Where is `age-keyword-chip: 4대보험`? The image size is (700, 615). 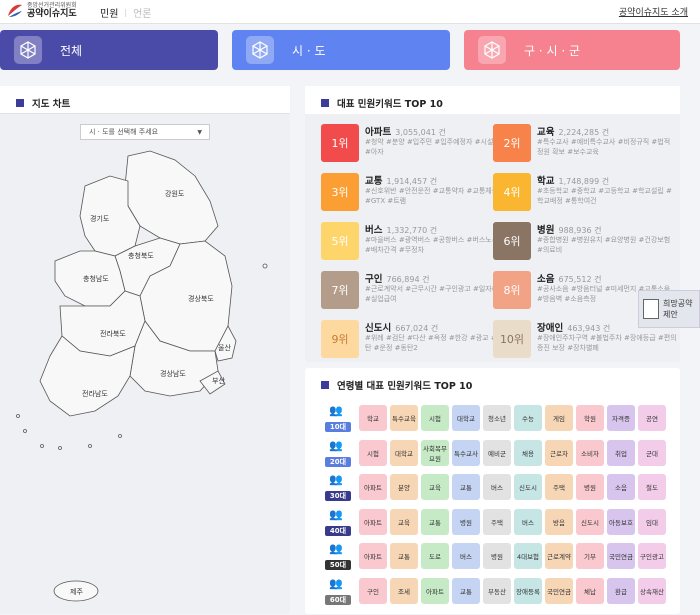
age-keyword-chip: 4대보험 is located at coordinates (528, 556).